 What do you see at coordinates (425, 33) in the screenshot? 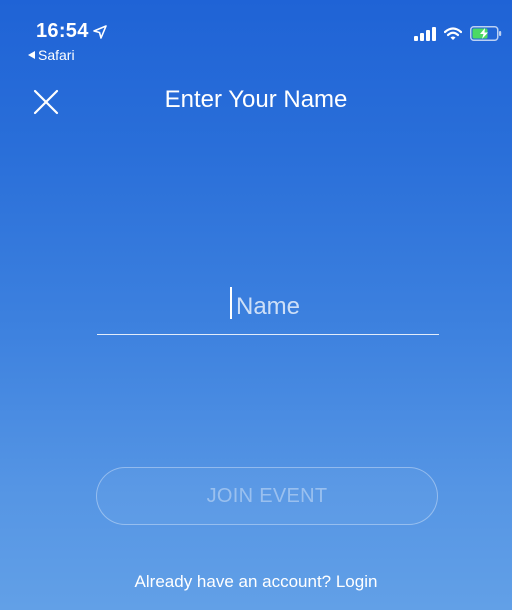
I see `signal-bars-icon` at bounding box center [425, 33].